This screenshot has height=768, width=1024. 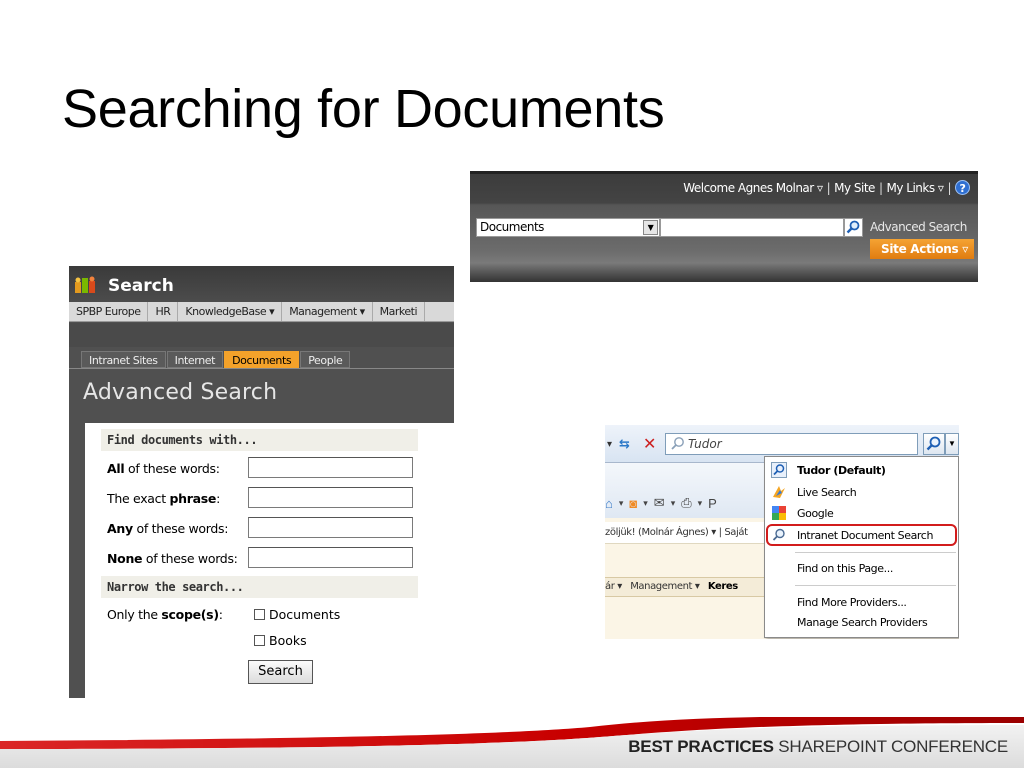 What do you see at coordinates (650, 227) in the screenshot?
I see `dropdown-arrow-icon: ▼` at bounding box center [650, 227].